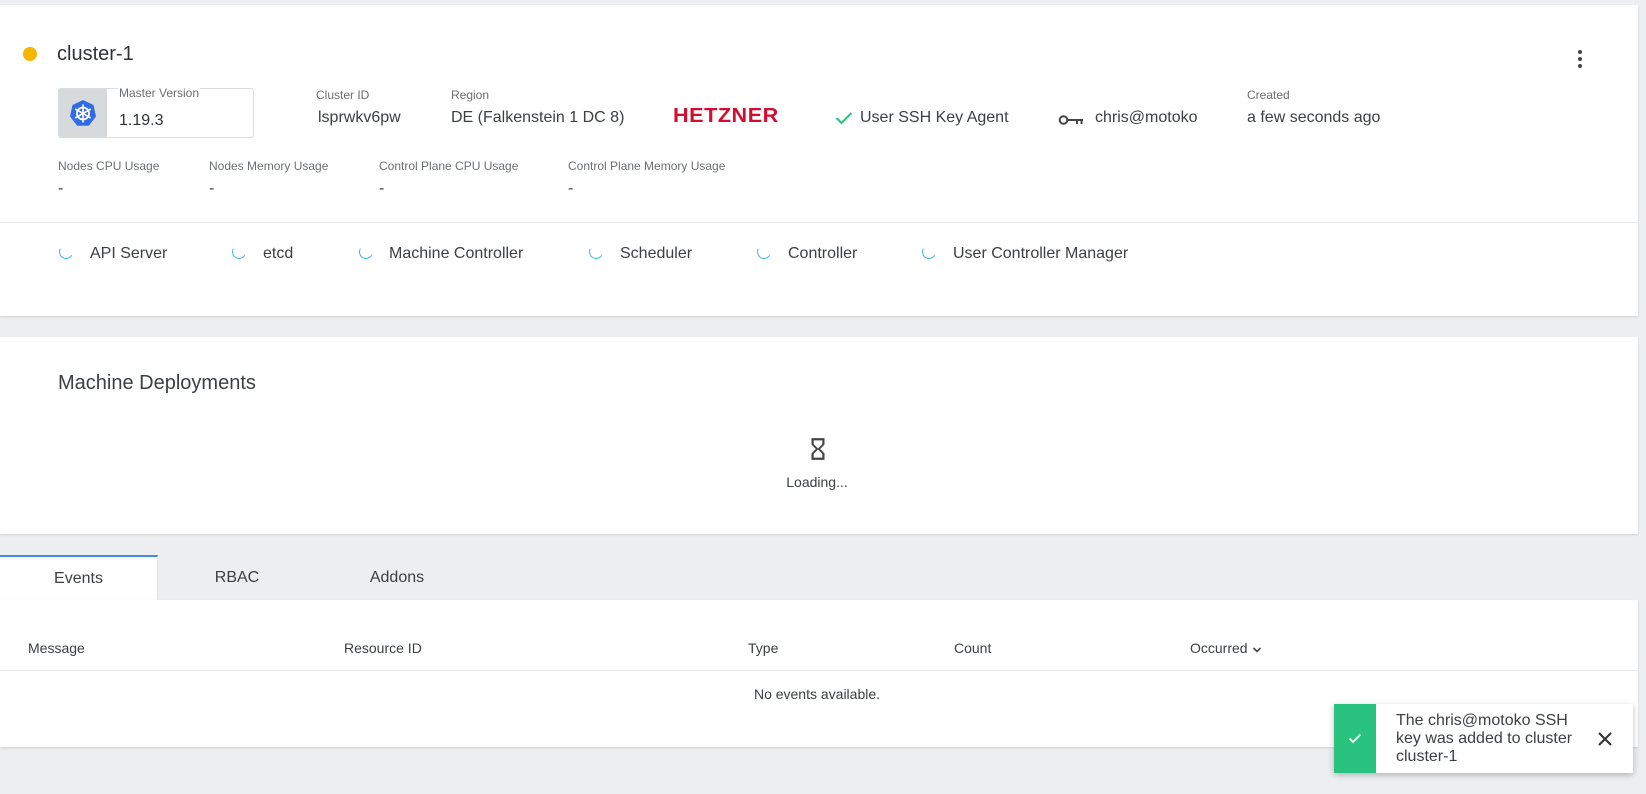  What do you see at coordinates (1268, 95) in the screenshot?
I see `created-label: Created` at bounding box center [1268, 95].